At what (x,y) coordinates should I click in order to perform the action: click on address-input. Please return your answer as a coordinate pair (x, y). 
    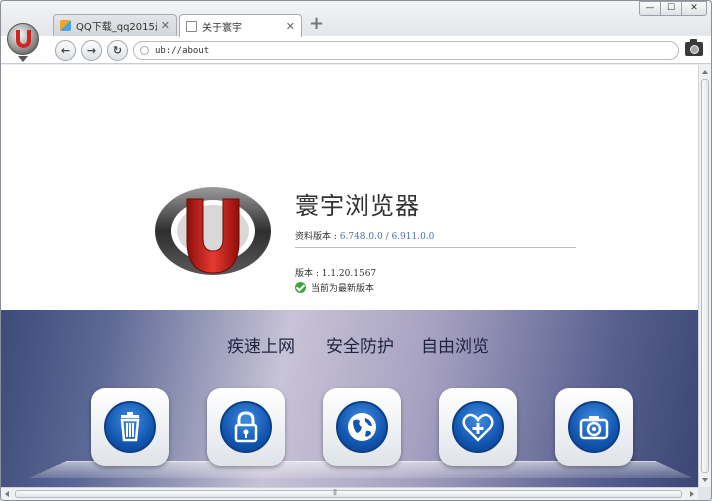
    Looking at the image, I should click on (405, 50).